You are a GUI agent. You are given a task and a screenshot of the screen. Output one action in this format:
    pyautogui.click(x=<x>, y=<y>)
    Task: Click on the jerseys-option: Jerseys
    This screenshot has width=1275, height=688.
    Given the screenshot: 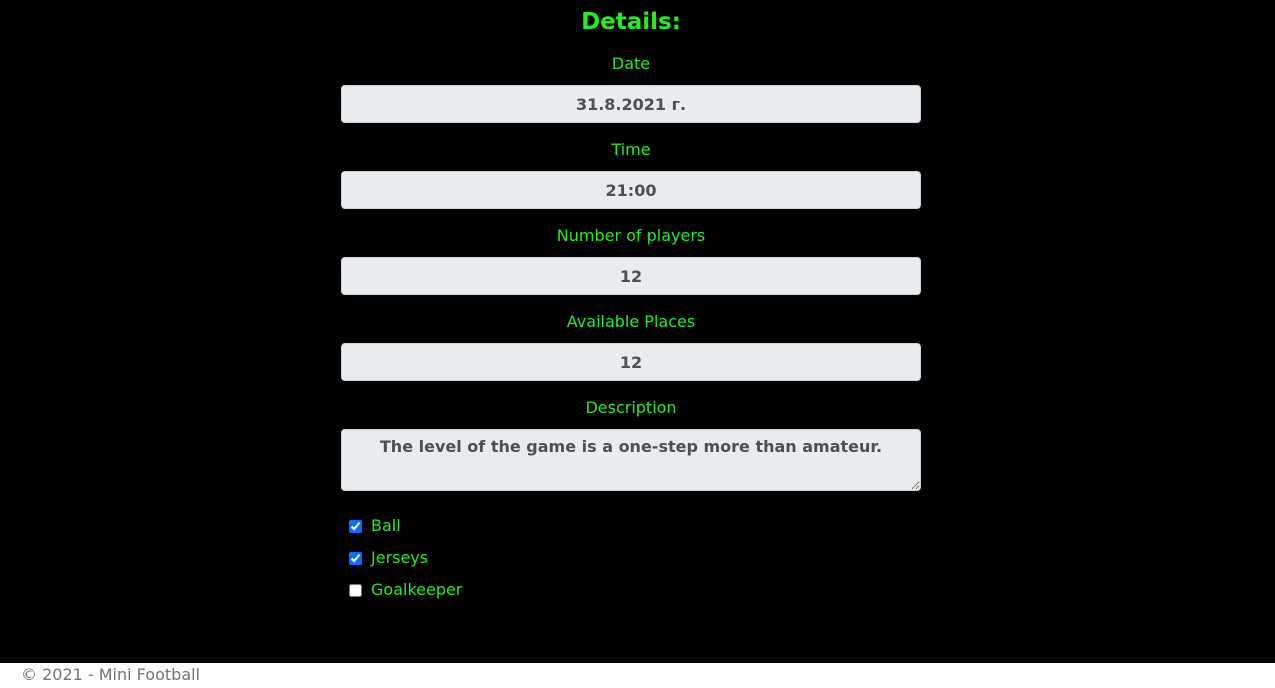 What is the action you would take?
    pyautogui.click(x=388, y=558)
    